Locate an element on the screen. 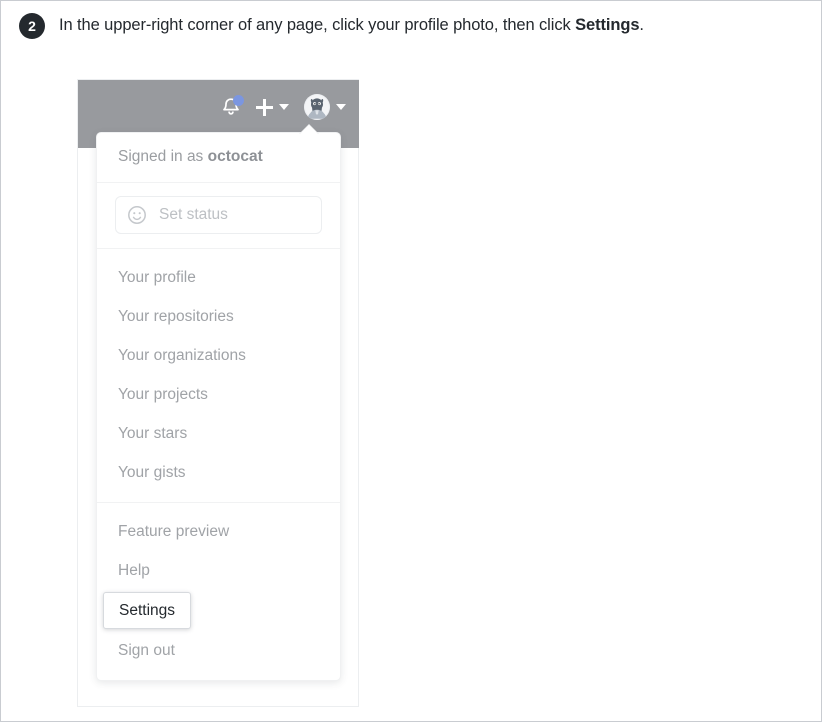 Image resolution: width=822 pixels, height=722 pixels. create-new-button is located at coordinates (272, 107).